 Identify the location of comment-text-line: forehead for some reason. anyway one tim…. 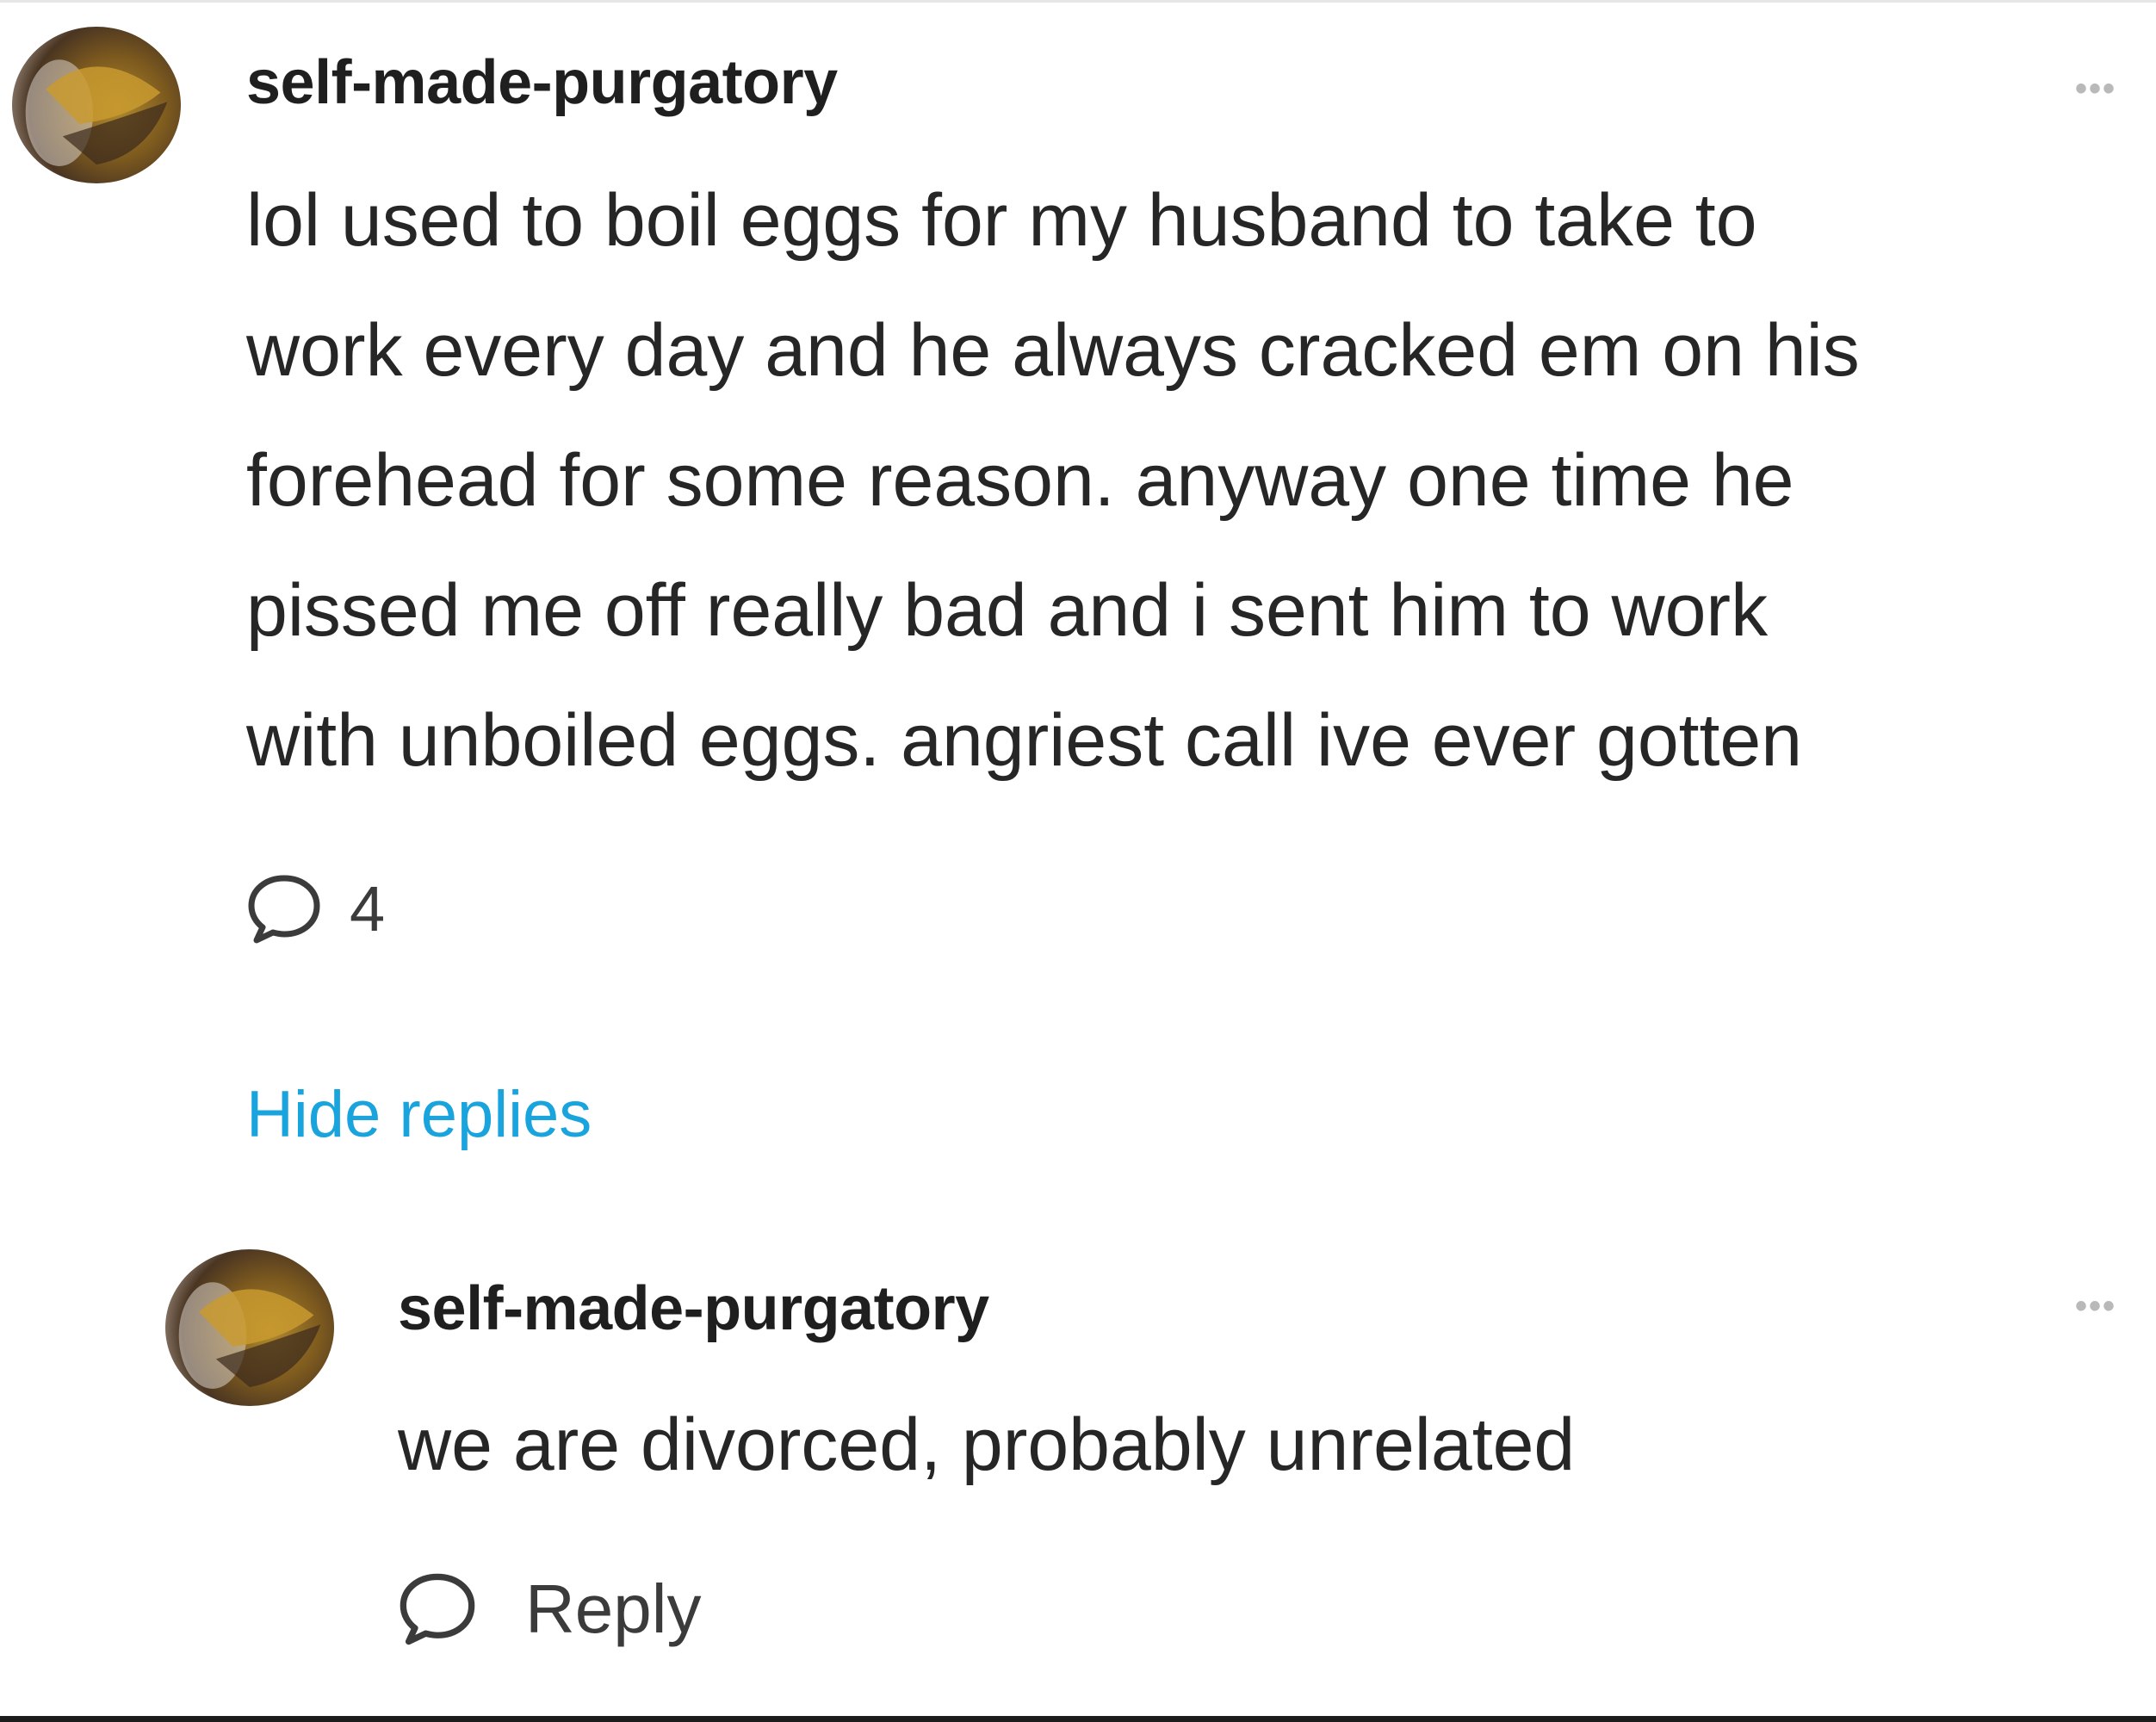
(1020, 480).